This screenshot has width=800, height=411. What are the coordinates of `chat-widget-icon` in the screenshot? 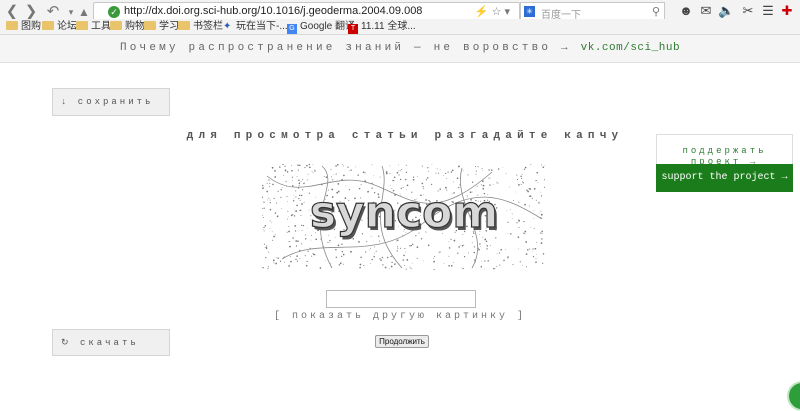 It's located at (793, 396).